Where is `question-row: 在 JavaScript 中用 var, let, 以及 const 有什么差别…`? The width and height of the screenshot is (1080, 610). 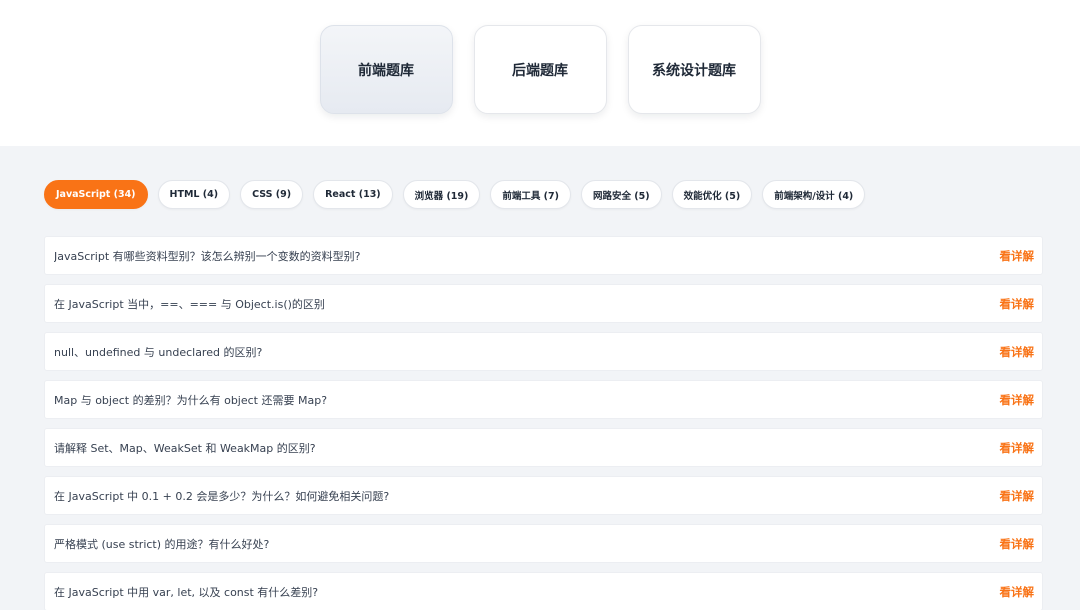 question-row: 在 JavaScript 中用 var, let, 以及 const 有什么差别… is located at coordinates (543, 591).